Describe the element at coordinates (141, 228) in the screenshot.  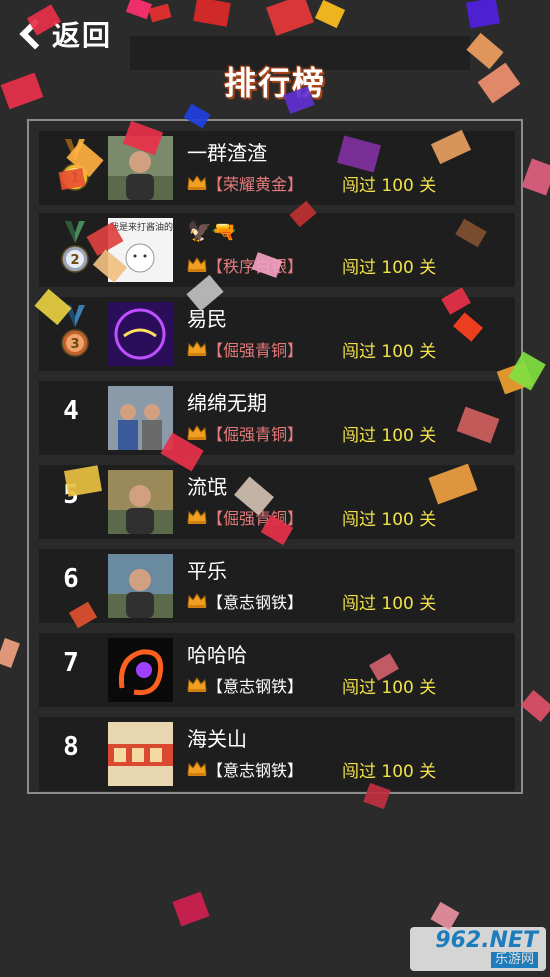
I see `avatar-caption: 我是来打酱油的` at that location.